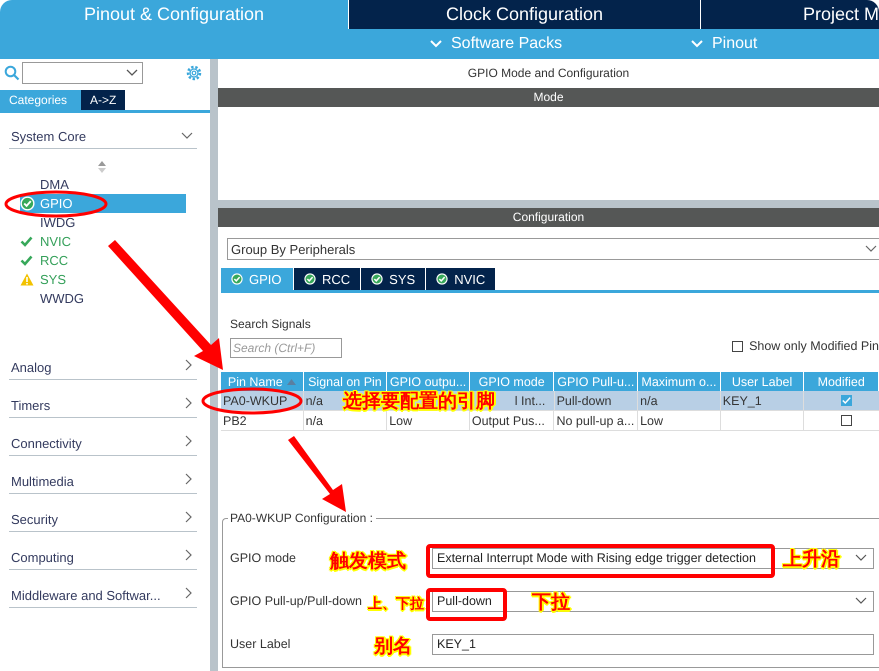  I want to click on search-field: Search (Ctrl+F), so click(286, 348).